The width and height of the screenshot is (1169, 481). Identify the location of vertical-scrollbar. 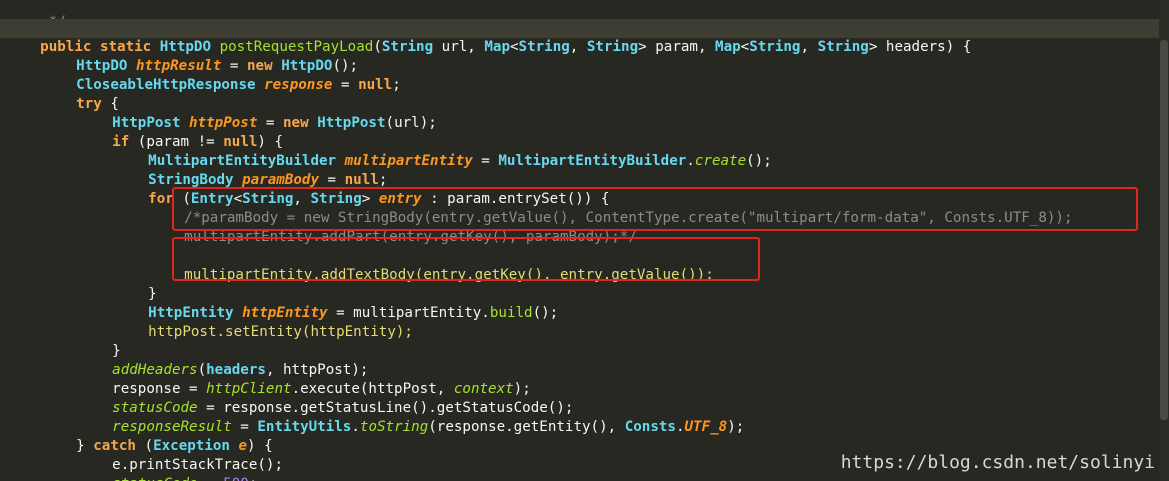
(1164, 240).